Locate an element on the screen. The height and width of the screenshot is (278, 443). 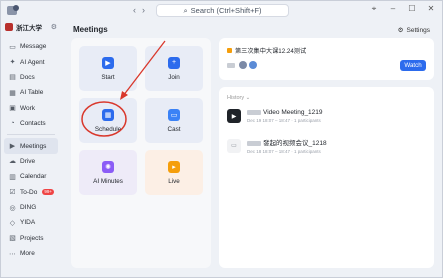
org-logo-icon is located at coordinates (9, 27).